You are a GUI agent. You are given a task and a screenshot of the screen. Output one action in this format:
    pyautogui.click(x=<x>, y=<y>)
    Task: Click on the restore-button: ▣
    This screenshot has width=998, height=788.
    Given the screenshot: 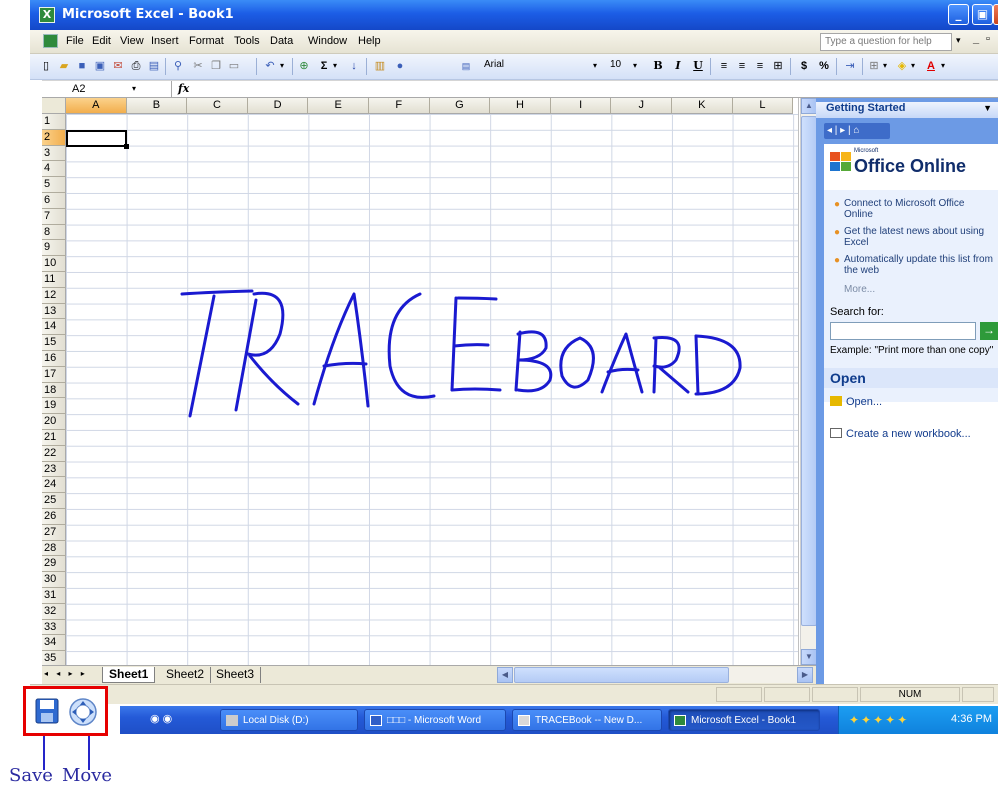 What is the action you would take?
    pyautogui.click(x=982, y=14)
    